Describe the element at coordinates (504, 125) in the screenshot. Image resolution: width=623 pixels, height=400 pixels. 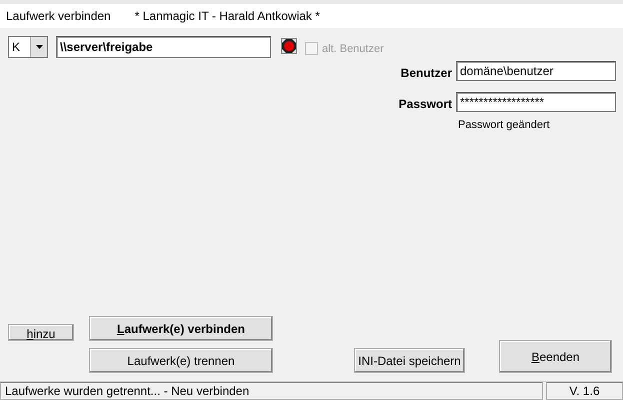
I see `password-note: Passwort geändert` at that location.